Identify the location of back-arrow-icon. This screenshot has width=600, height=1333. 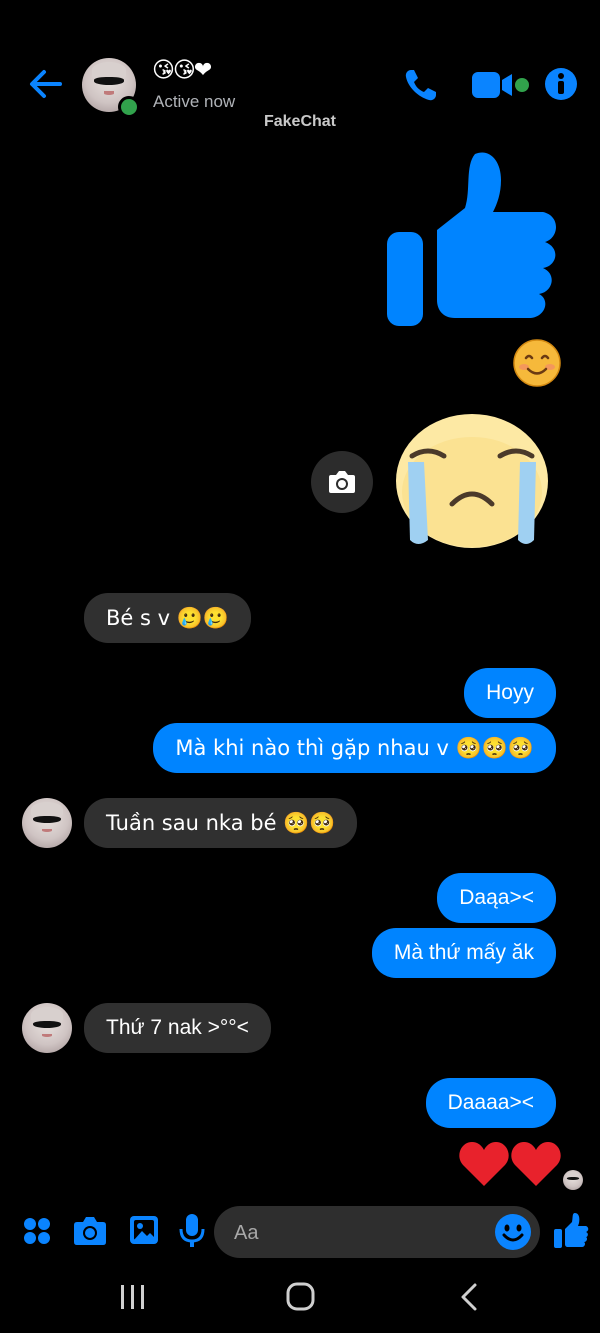
(46, 84).